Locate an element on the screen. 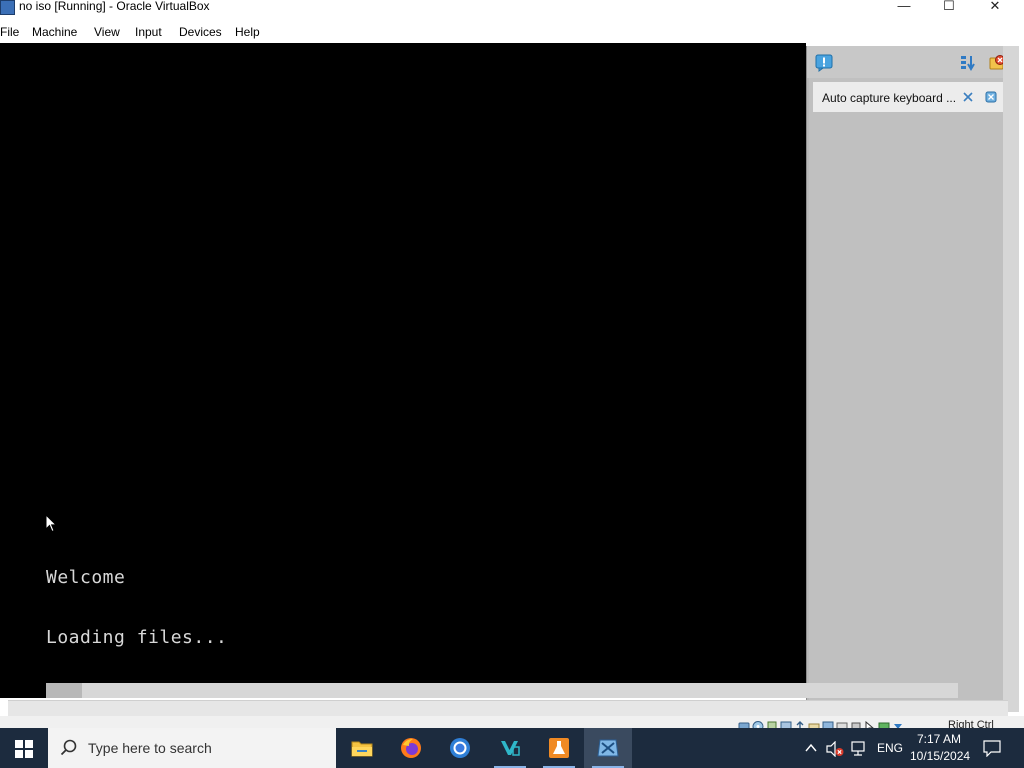 This screenshot has width=1024, height=768. menu-view: View is located at coordinates (107, 32).